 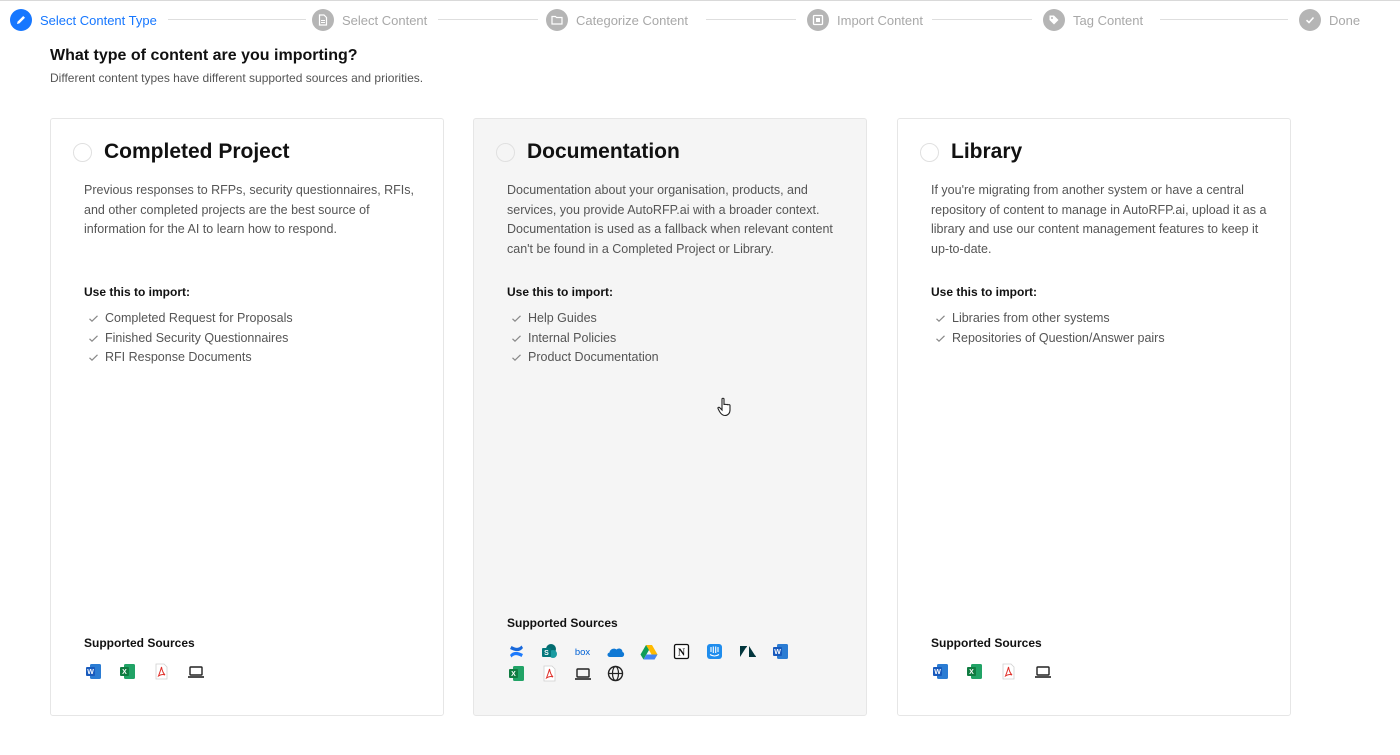 What do you see at coordinates (1054, 20) in the screenshot?
I see `tag-icon` at bounding box center [1054, 20].